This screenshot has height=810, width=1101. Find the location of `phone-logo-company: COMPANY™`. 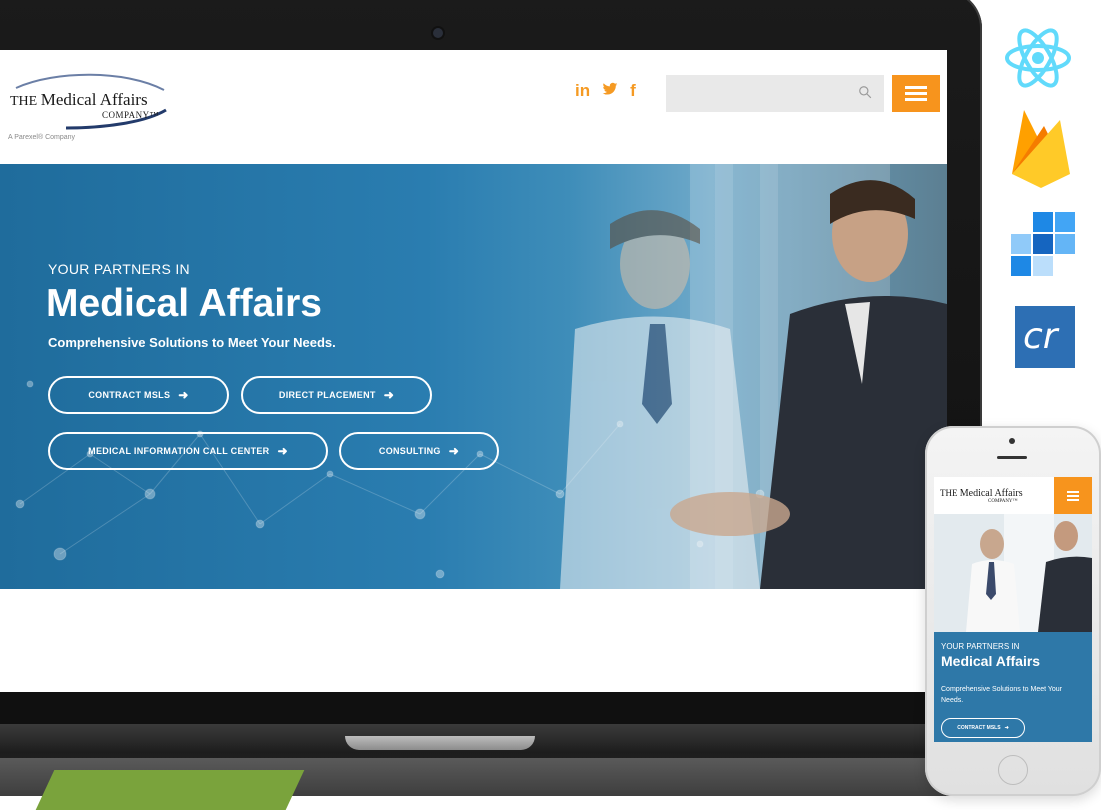

phone-logo-company: COMPANY™ is located at coordinates (1003, 501).